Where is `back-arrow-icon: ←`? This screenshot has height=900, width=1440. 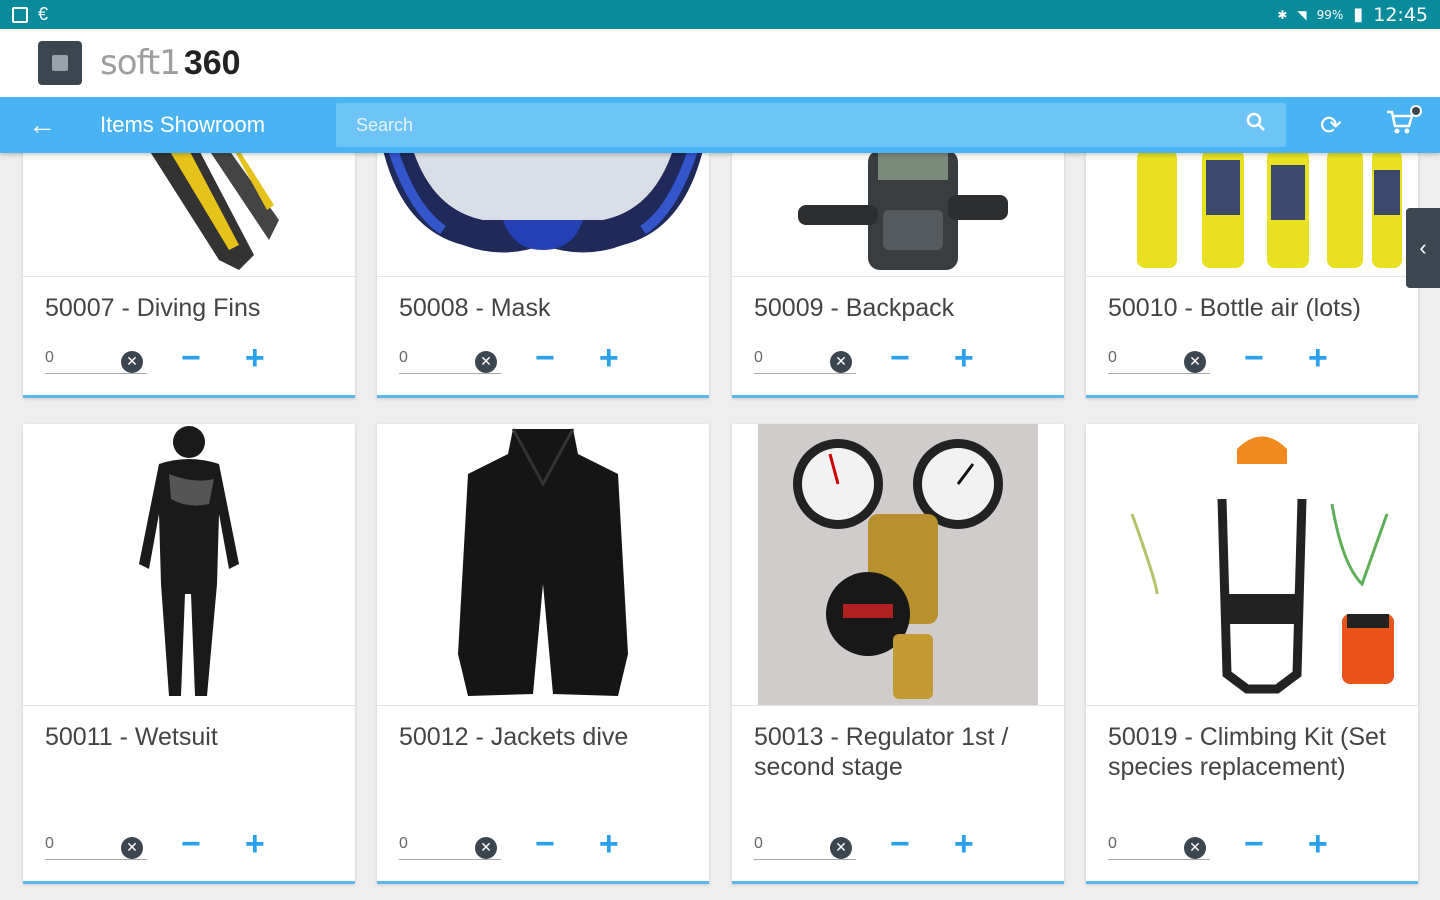 back-arrow-icon: ← is located at coordinates (56, 125).